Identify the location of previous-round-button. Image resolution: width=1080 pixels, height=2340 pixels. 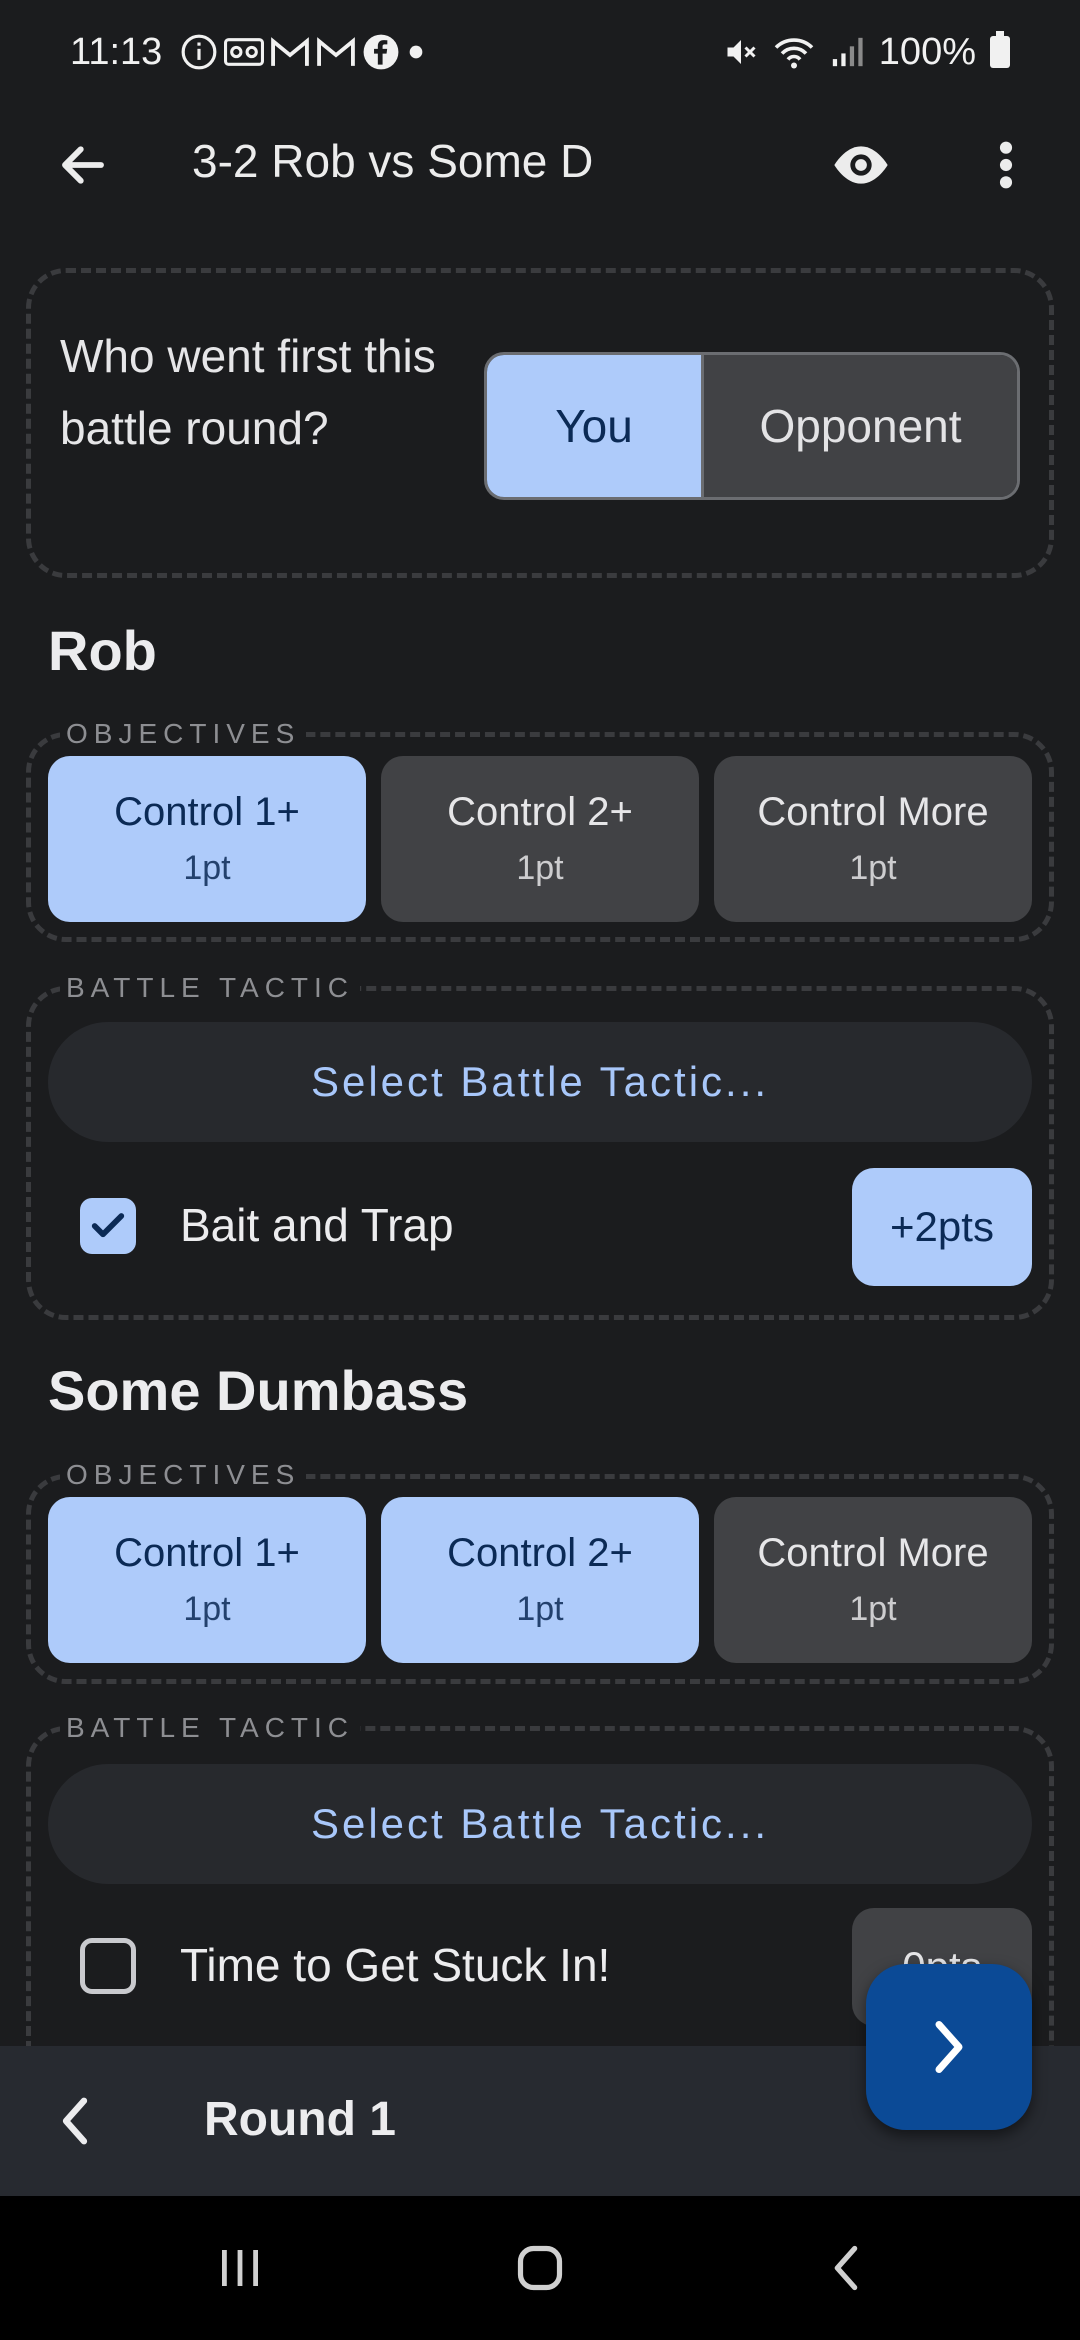
(75, 2121).